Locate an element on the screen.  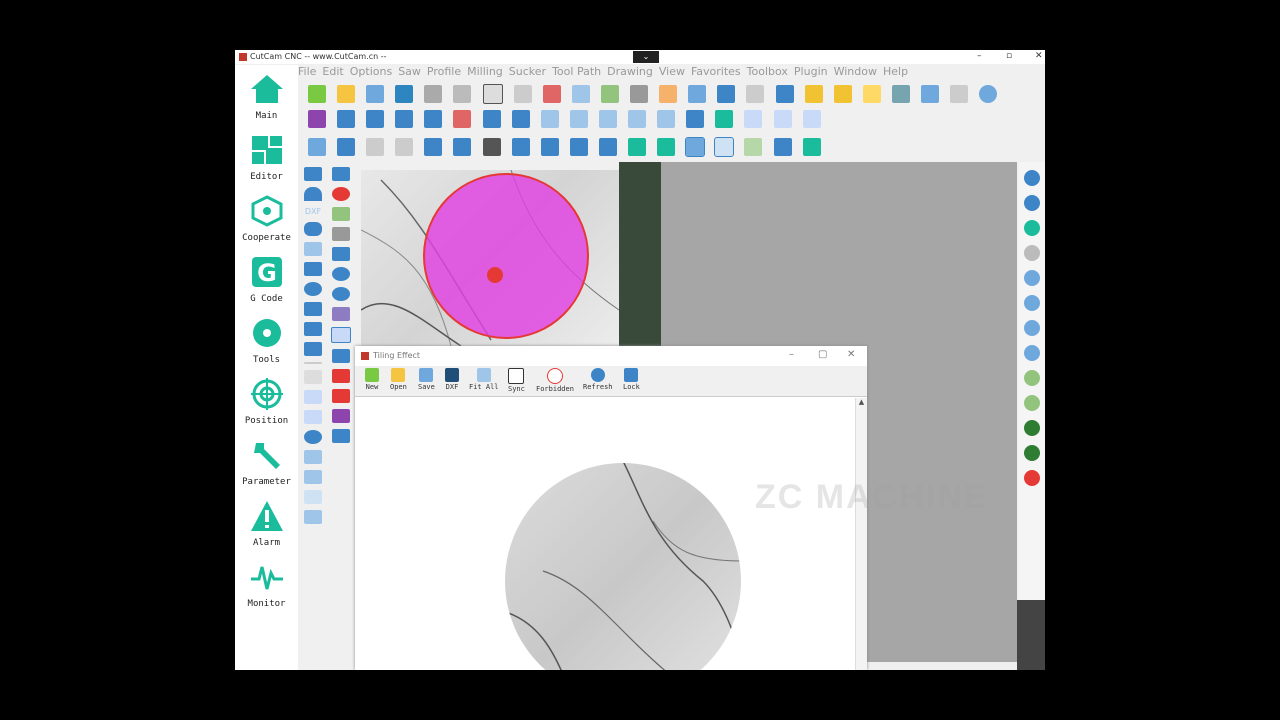
bar-down-icon is located at coordinates (666, 119).